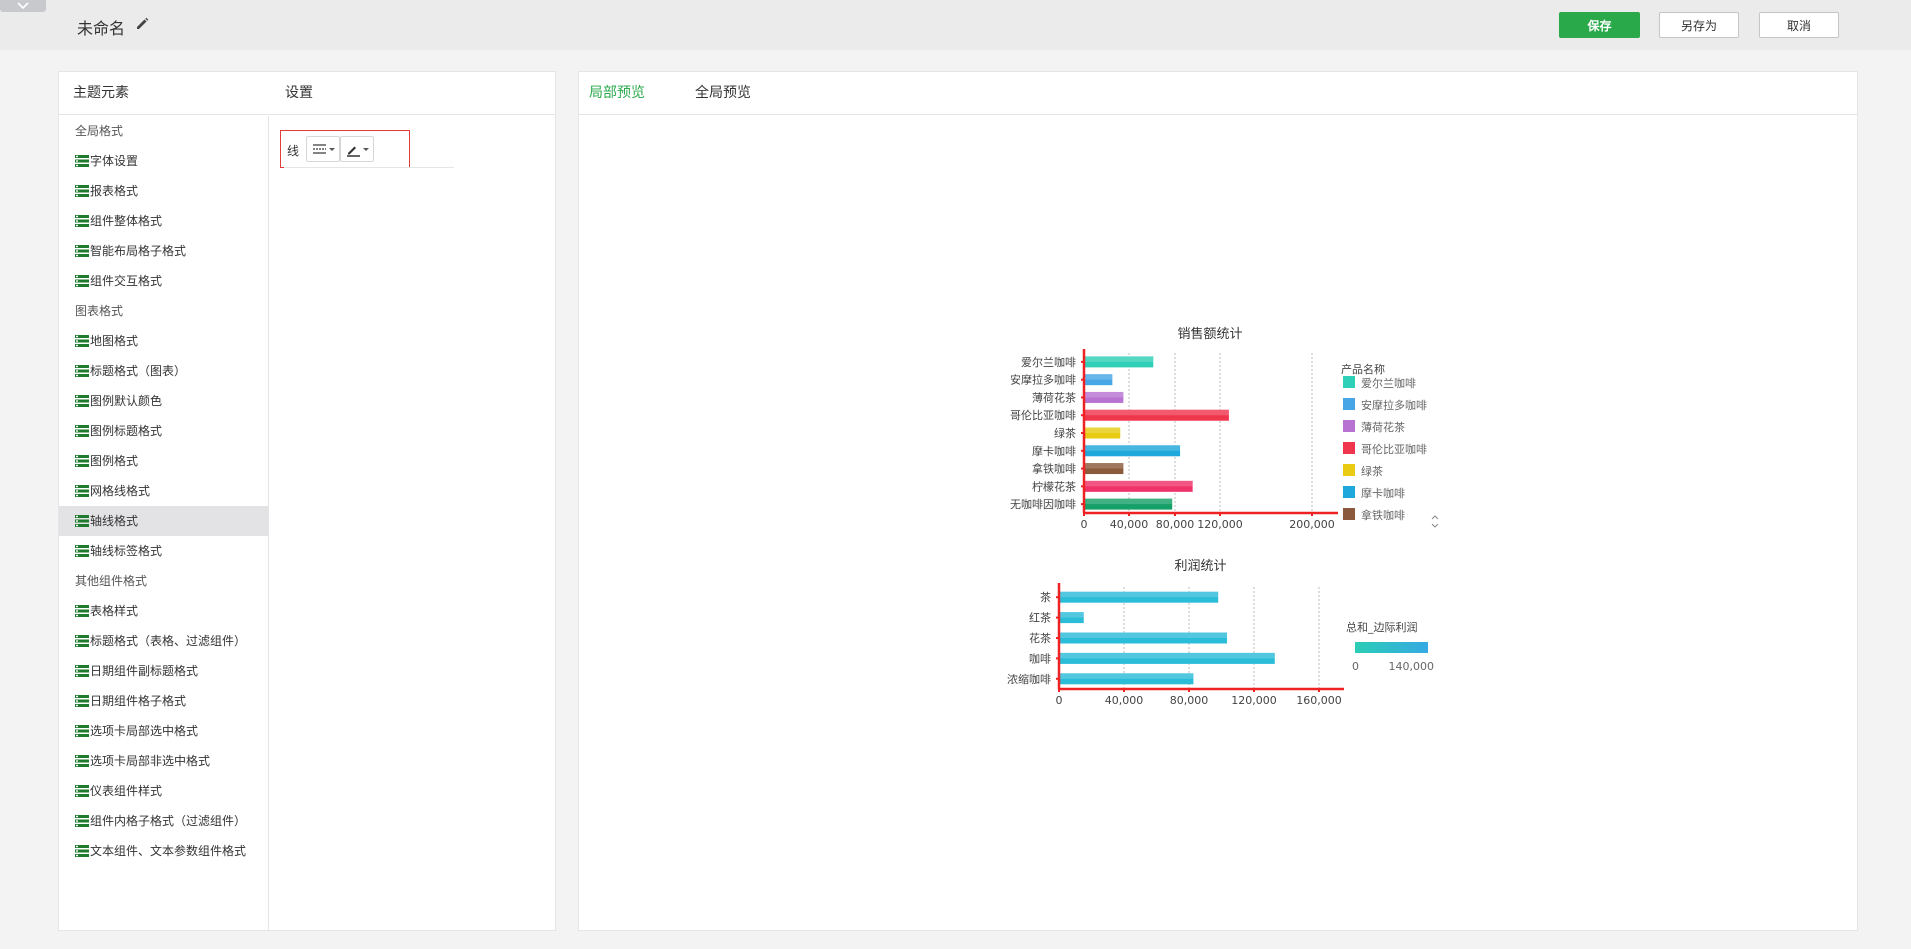 This screenshot has height=949, width=1911. I want to click on tree-item-label: 图例格式, so click(114, 461).